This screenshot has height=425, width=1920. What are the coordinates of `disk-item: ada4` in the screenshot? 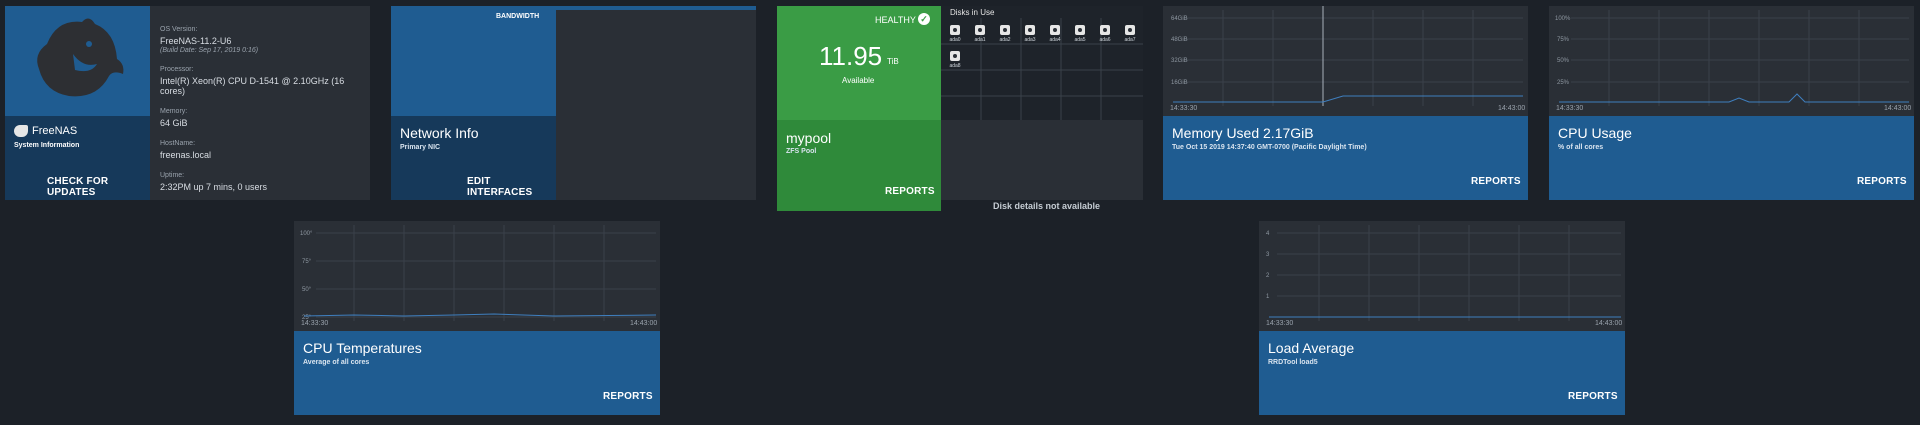 It's located at (1055, 37).